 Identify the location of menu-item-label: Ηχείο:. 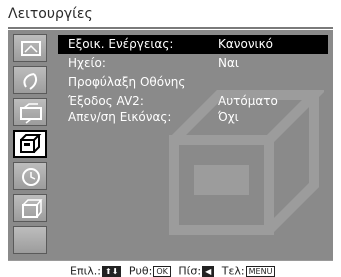
(87, 63).